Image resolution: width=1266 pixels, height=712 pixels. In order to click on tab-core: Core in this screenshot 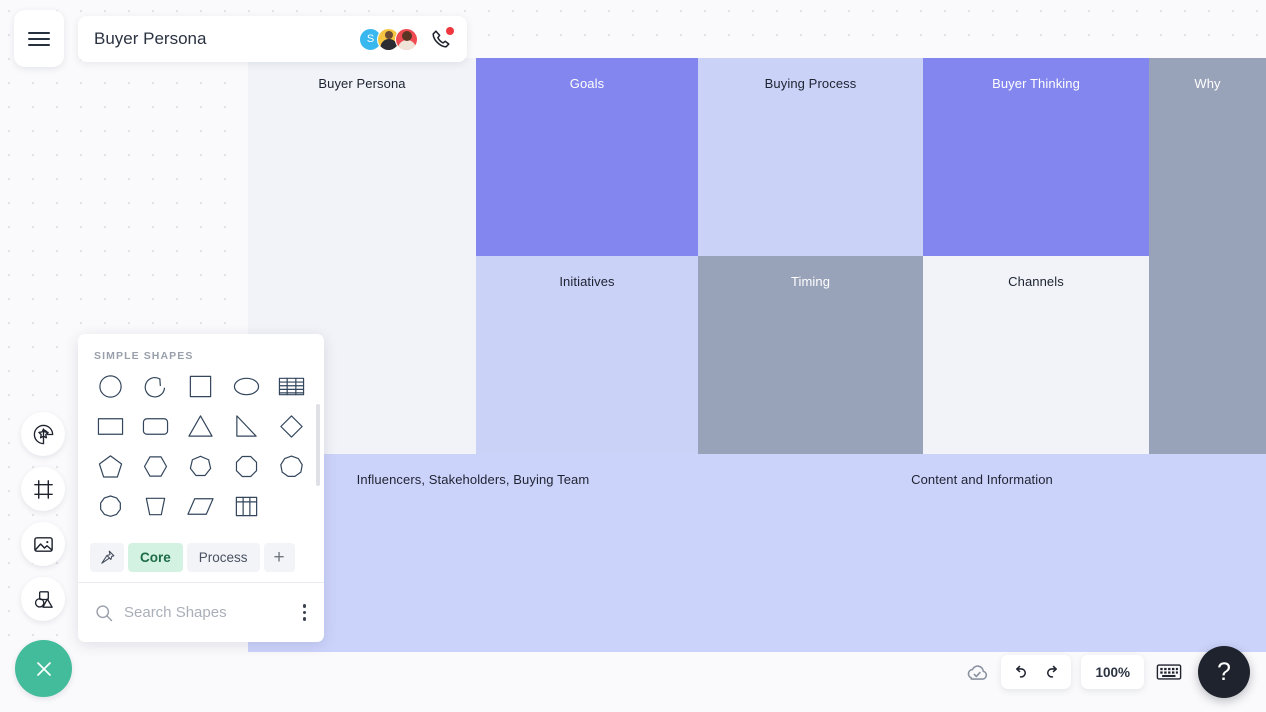, I will do `click(155, 557)`.